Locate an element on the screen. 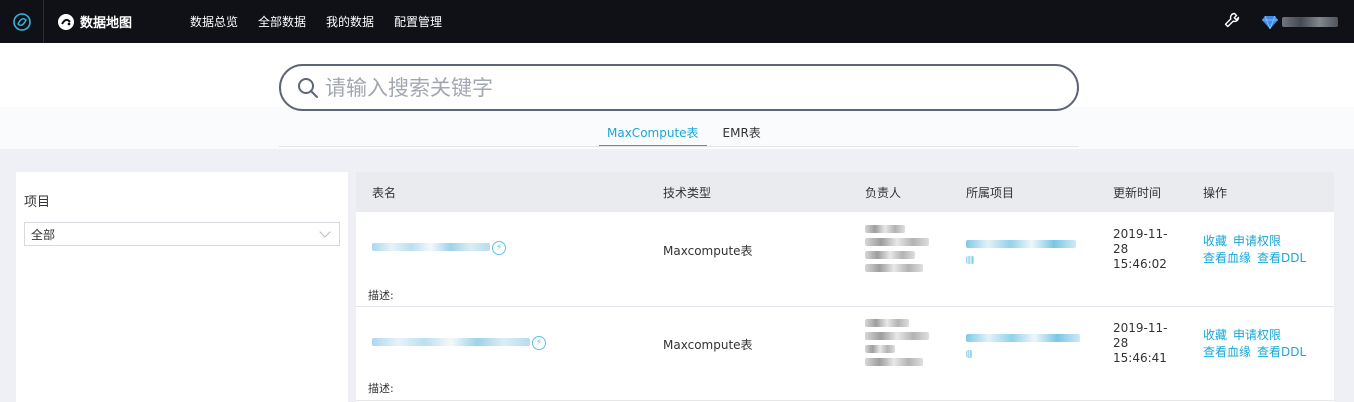 The width and height of the screenshot is (1354, 402). nav-config: 配置管理 is located at coordinates (418, 21).